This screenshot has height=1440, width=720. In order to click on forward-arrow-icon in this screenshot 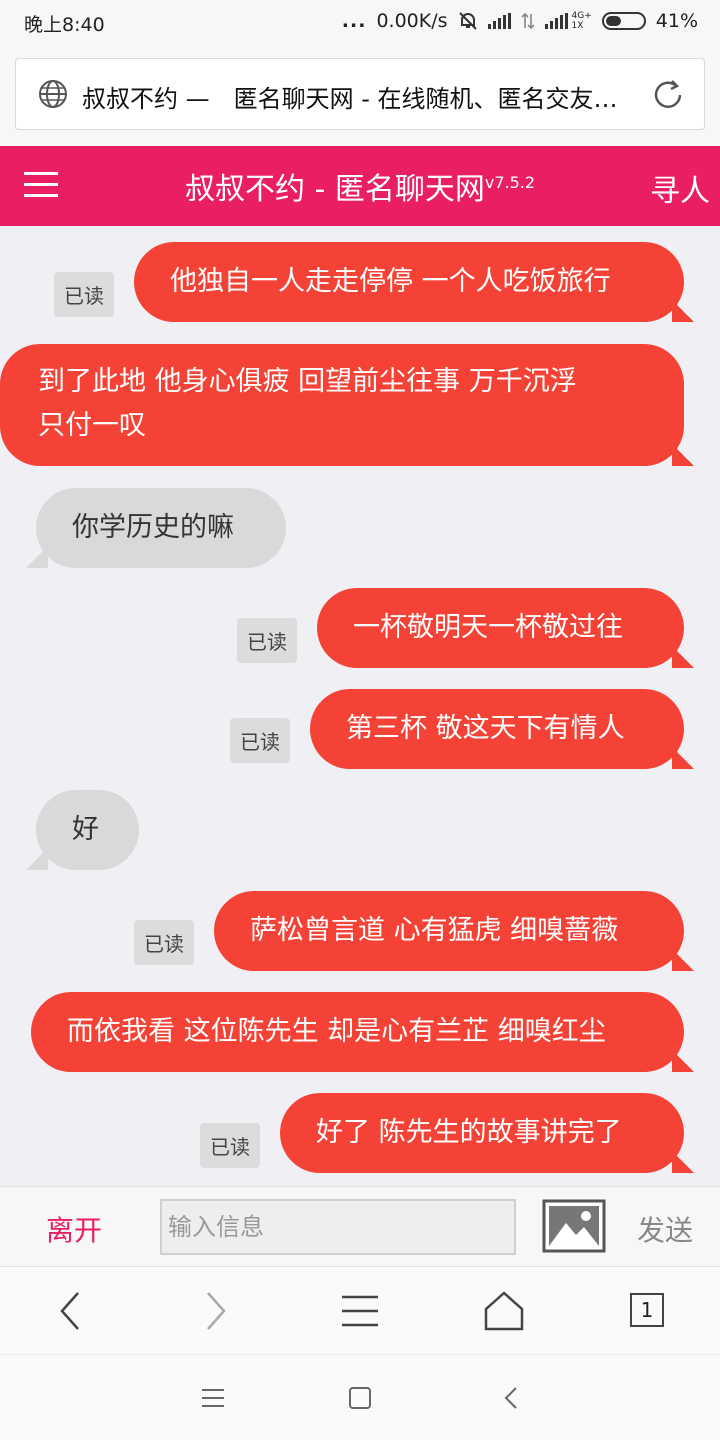, I will do `click(216, 1311)`.